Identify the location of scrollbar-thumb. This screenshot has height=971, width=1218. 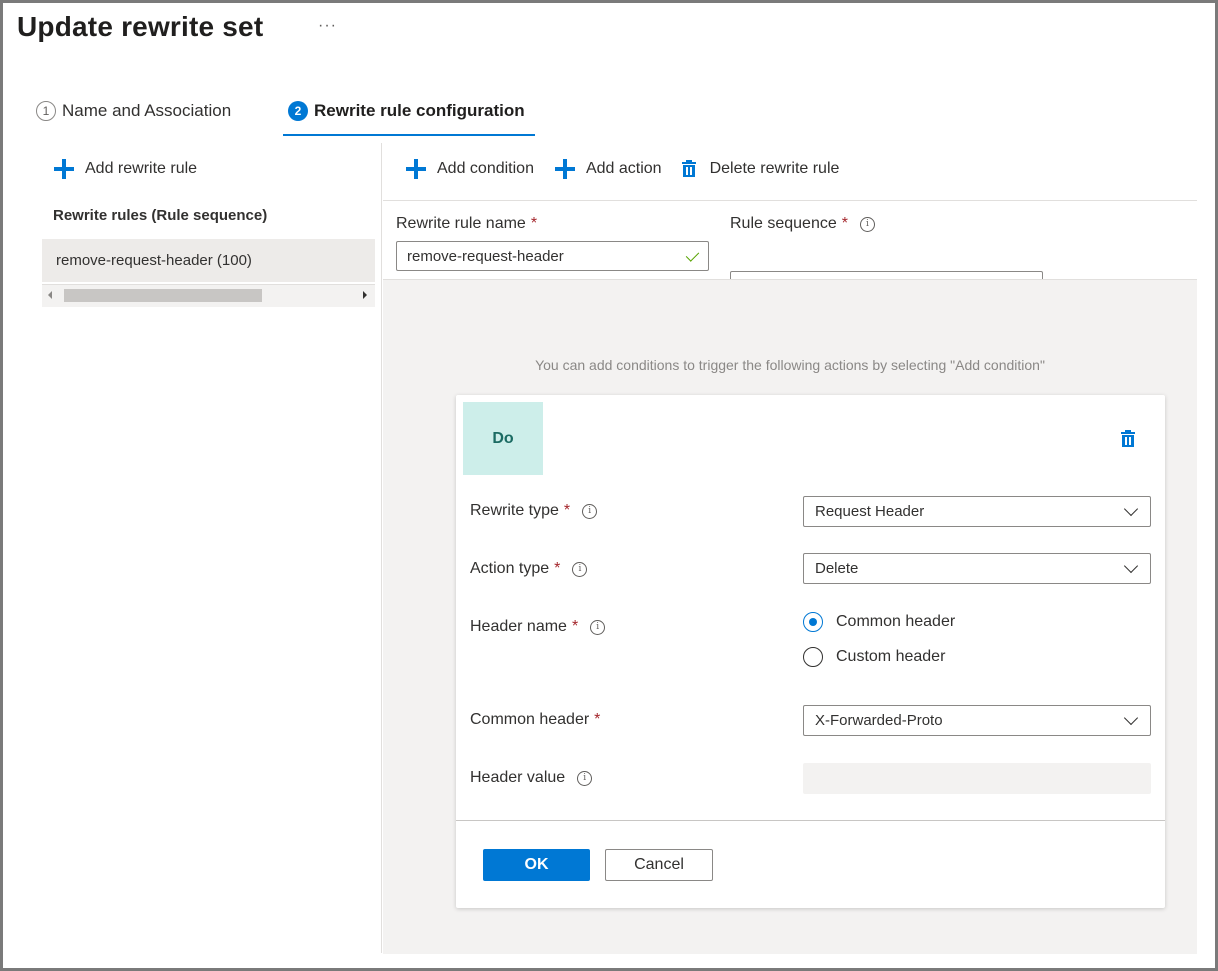
(163, 295).